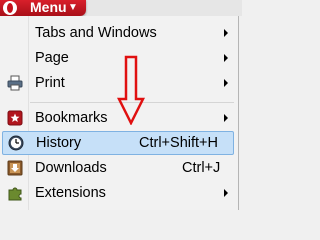 This screenshot has height=240, width=320. I want to click on bookmark-icon, so click(15, 118).